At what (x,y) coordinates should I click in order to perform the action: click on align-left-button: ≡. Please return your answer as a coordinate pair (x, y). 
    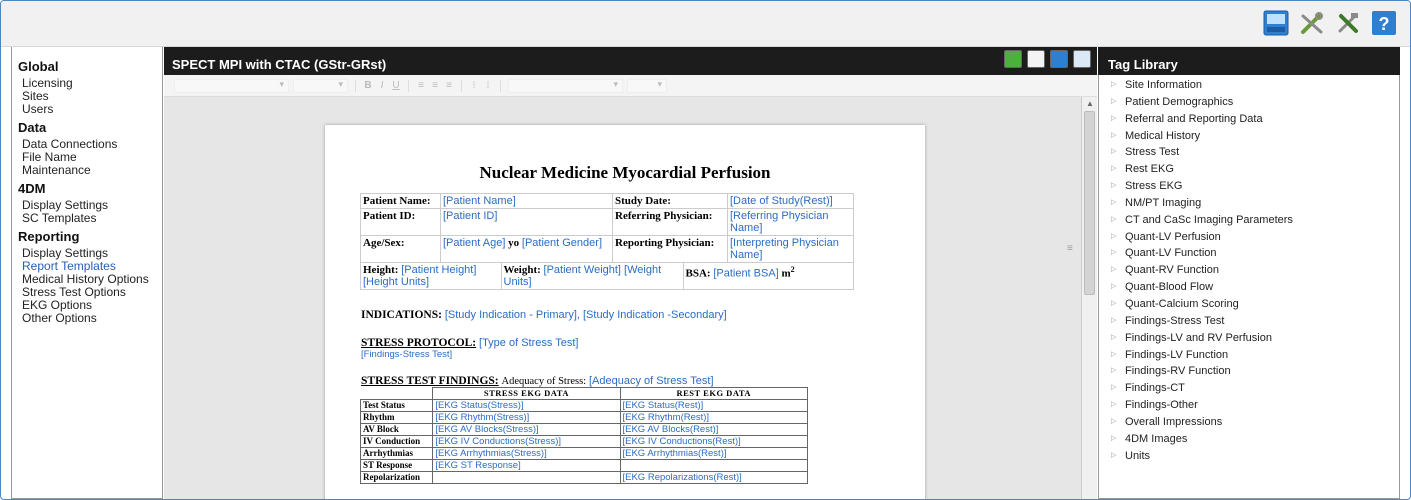
    Looking at the image, I should click on (421, 85).